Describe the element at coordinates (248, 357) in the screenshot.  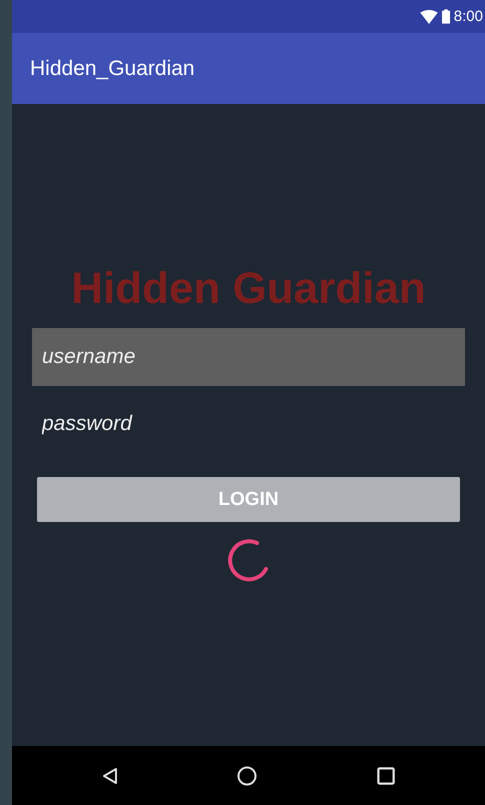
I see `input-field: username` at that location.